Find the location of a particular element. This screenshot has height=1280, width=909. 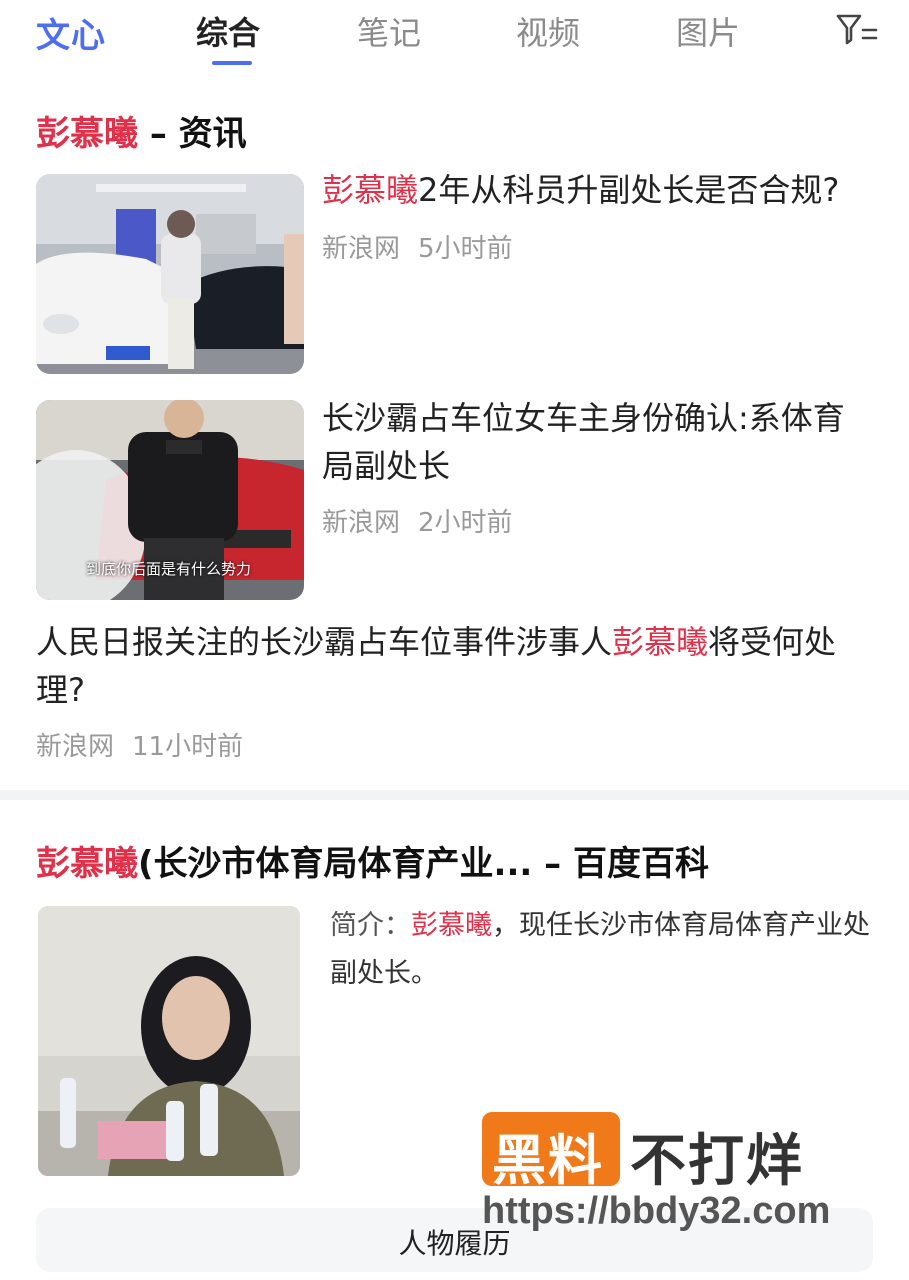

tab-images: 图片 is located at coordinates (708, 31).